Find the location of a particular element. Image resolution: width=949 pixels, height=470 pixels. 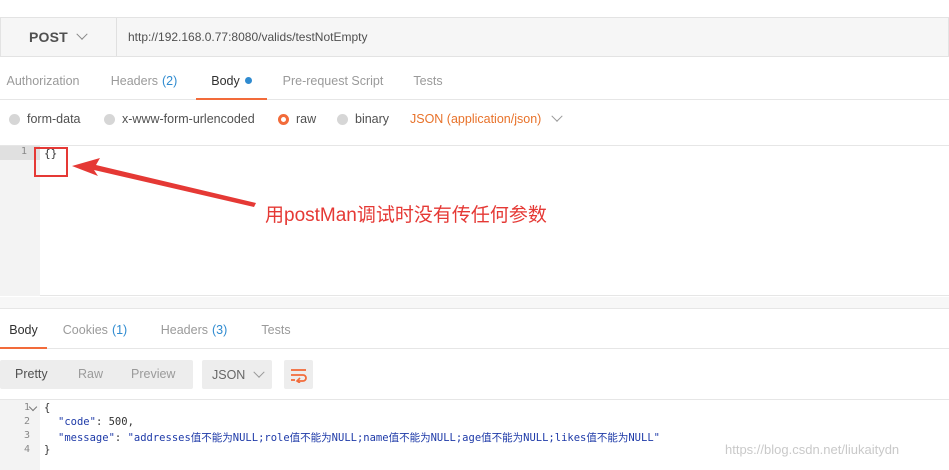

code-line: "code": 500, is located at coordinates (96, 422).